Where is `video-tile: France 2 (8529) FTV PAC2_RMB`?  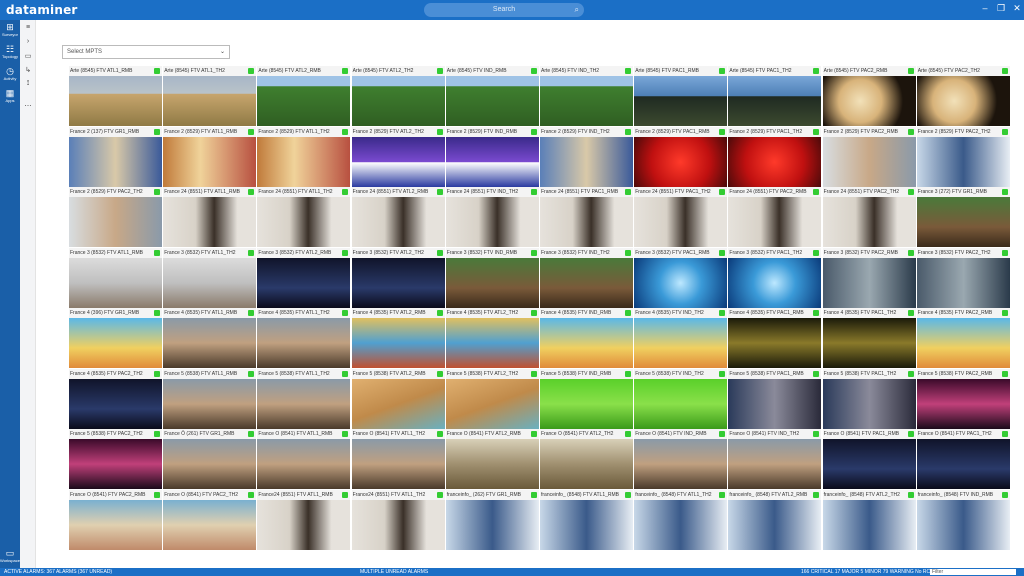
video-tile: France 2 (8529) FTV PAC2_RMB is located at coordinates (869, 156).